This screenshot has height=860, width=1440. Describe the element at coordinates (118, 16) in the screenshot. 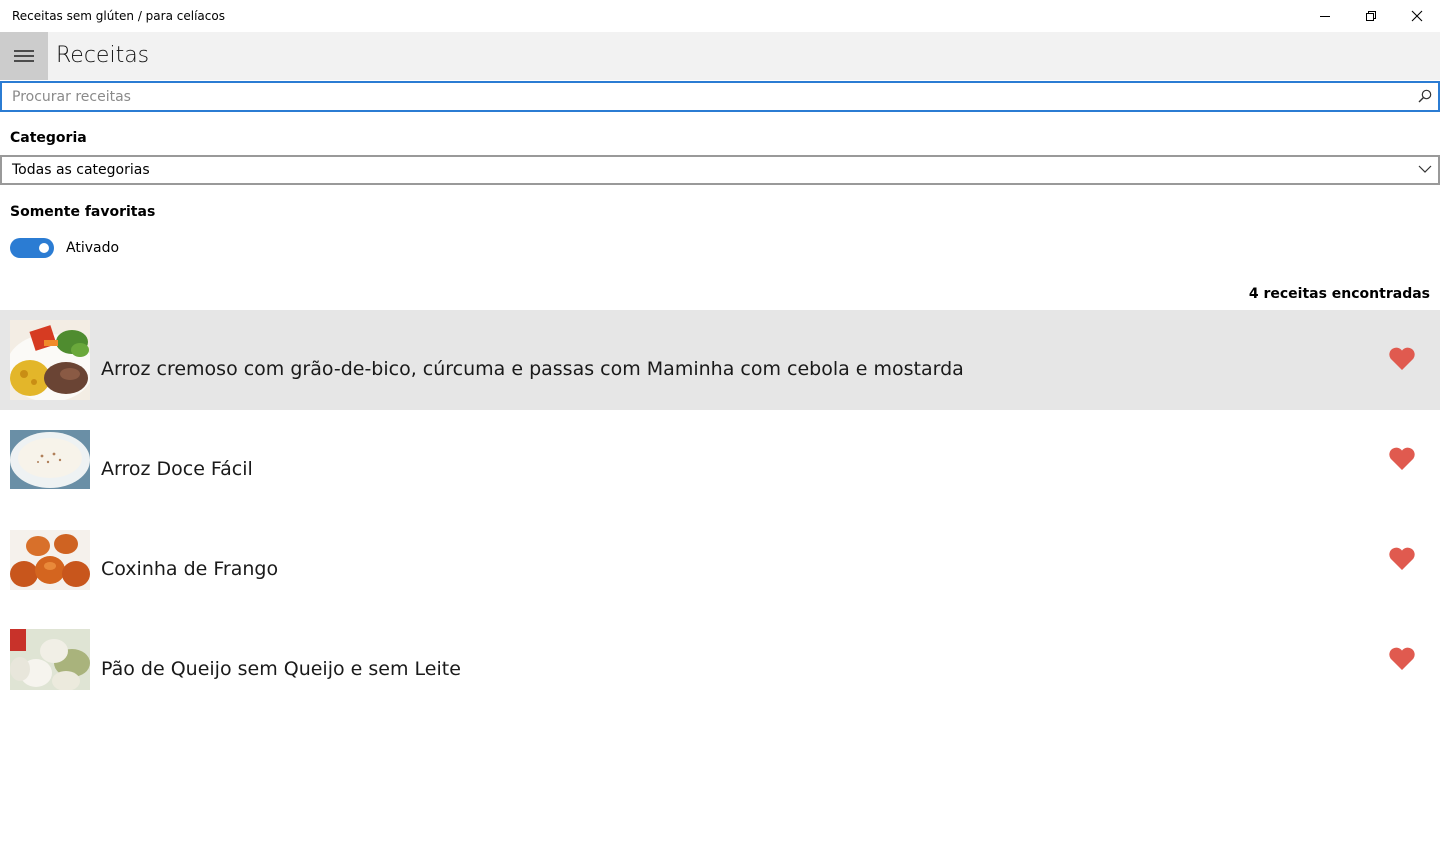

I see `window-title: Receitas sem glúten / para celíacos` at that location.